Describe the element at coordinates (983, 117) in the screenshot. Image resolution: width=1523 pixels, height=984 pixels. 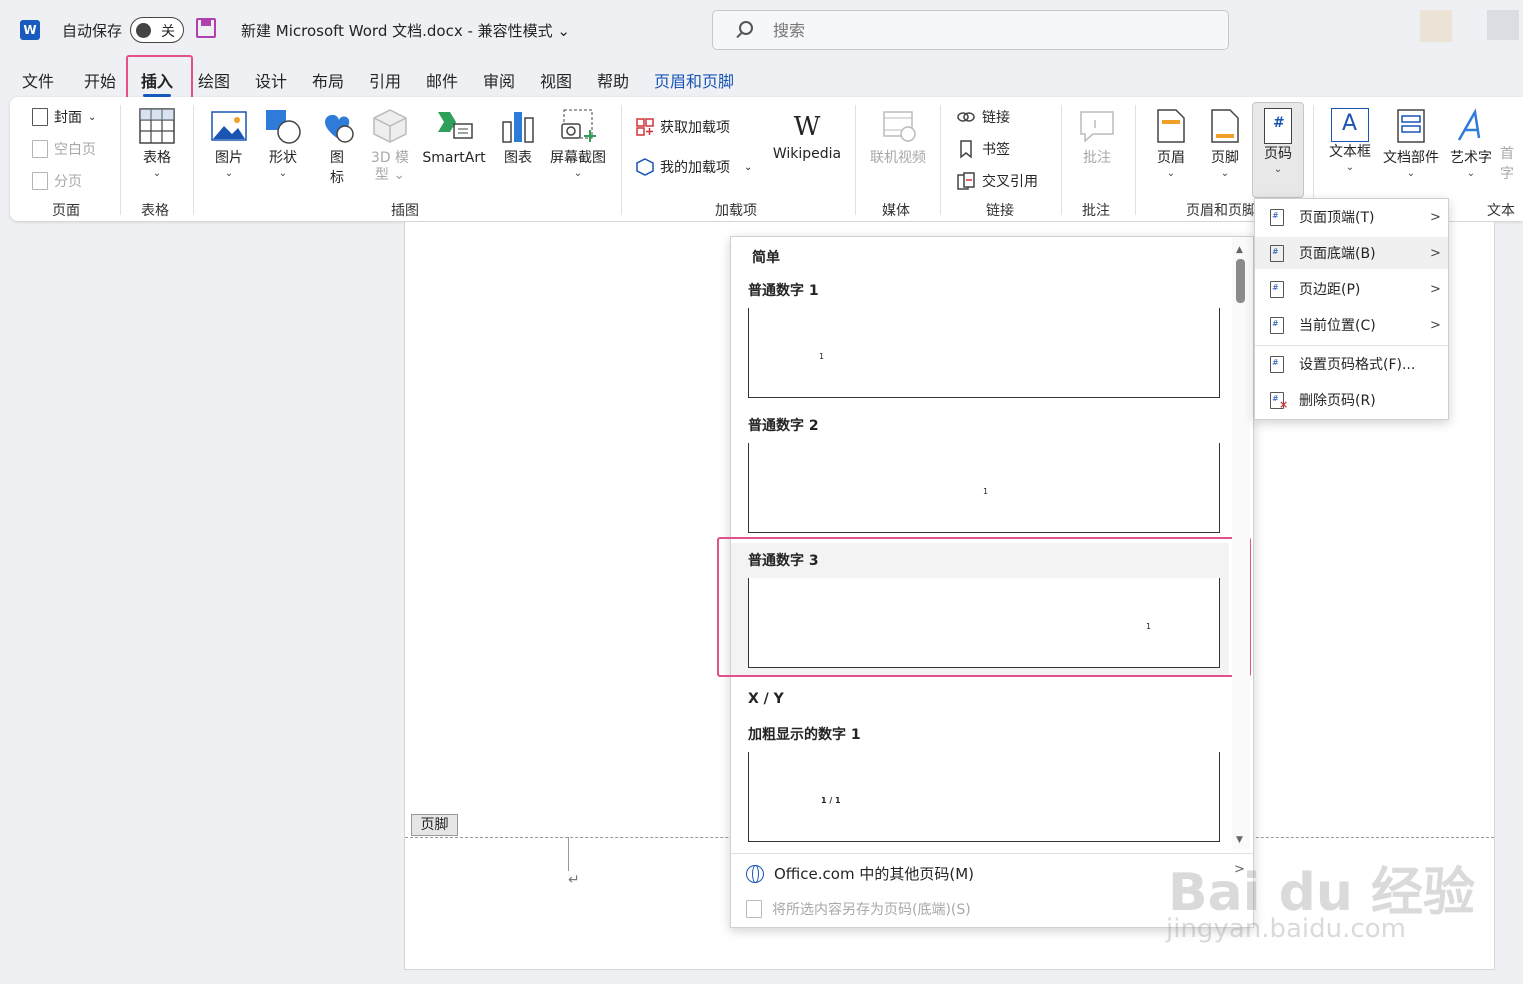
I see `link-button: 链接` at that location.